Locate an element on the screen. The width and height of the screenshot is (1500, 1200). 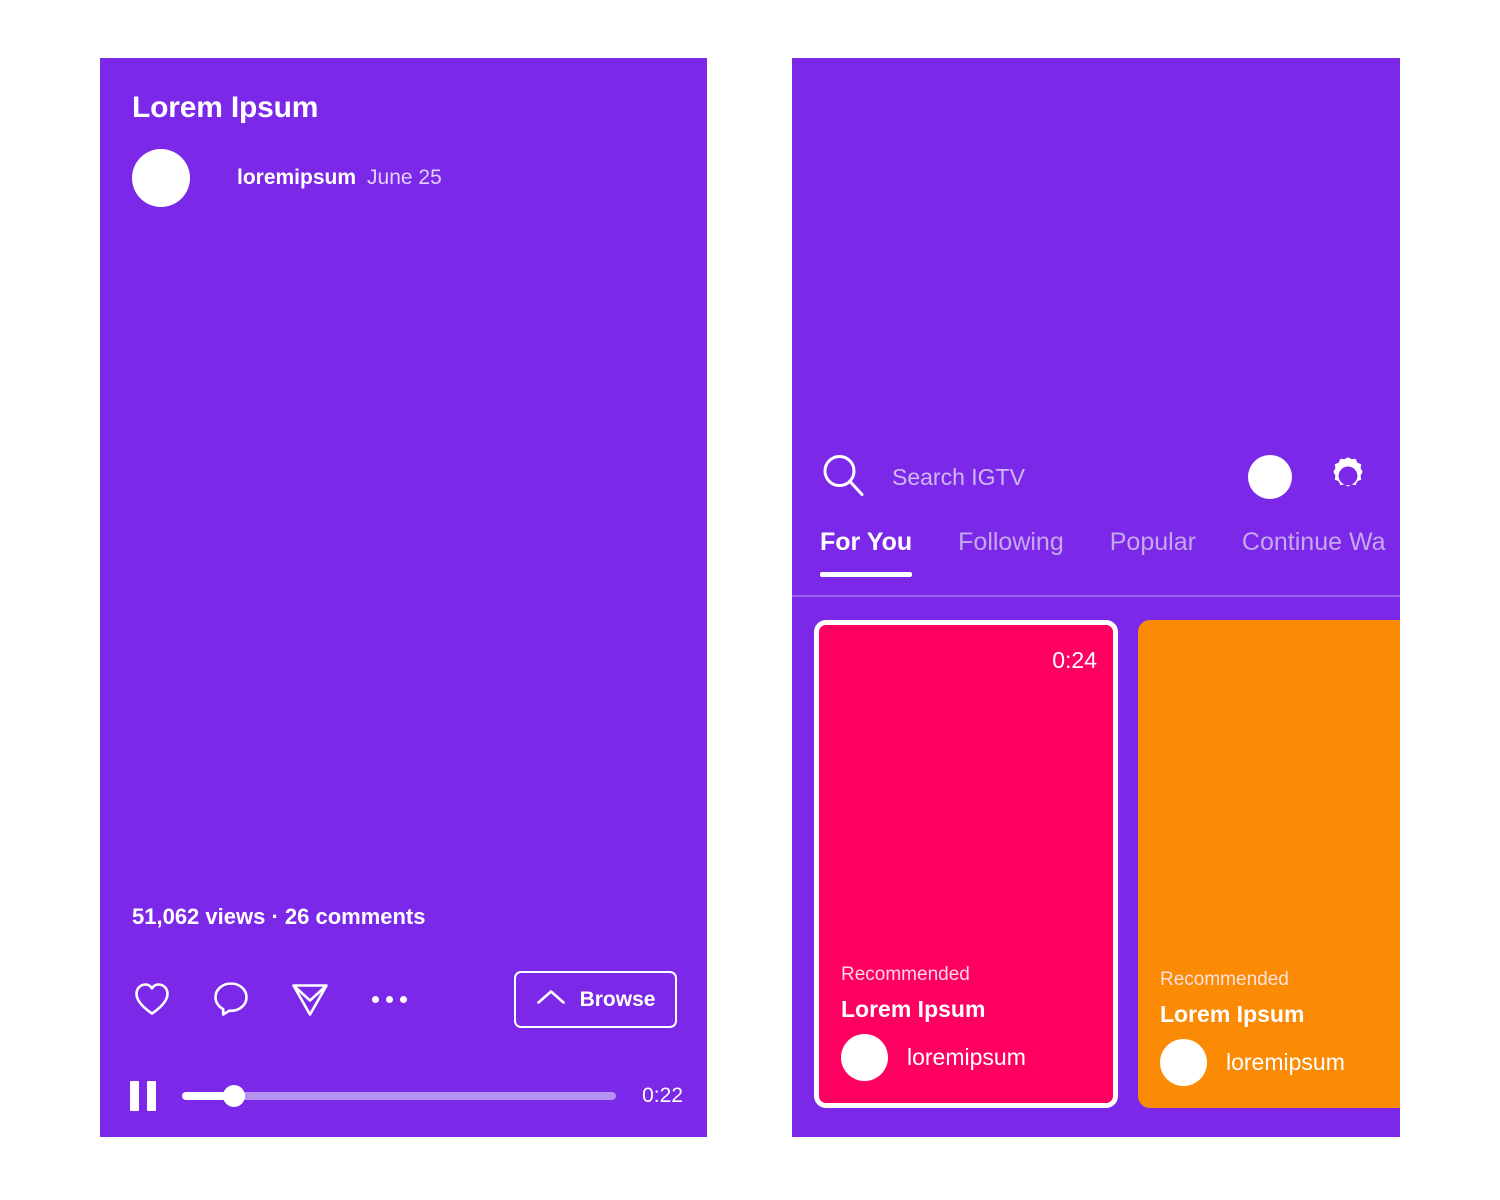
browse-button: Browse is located at coordinates (595, 999).